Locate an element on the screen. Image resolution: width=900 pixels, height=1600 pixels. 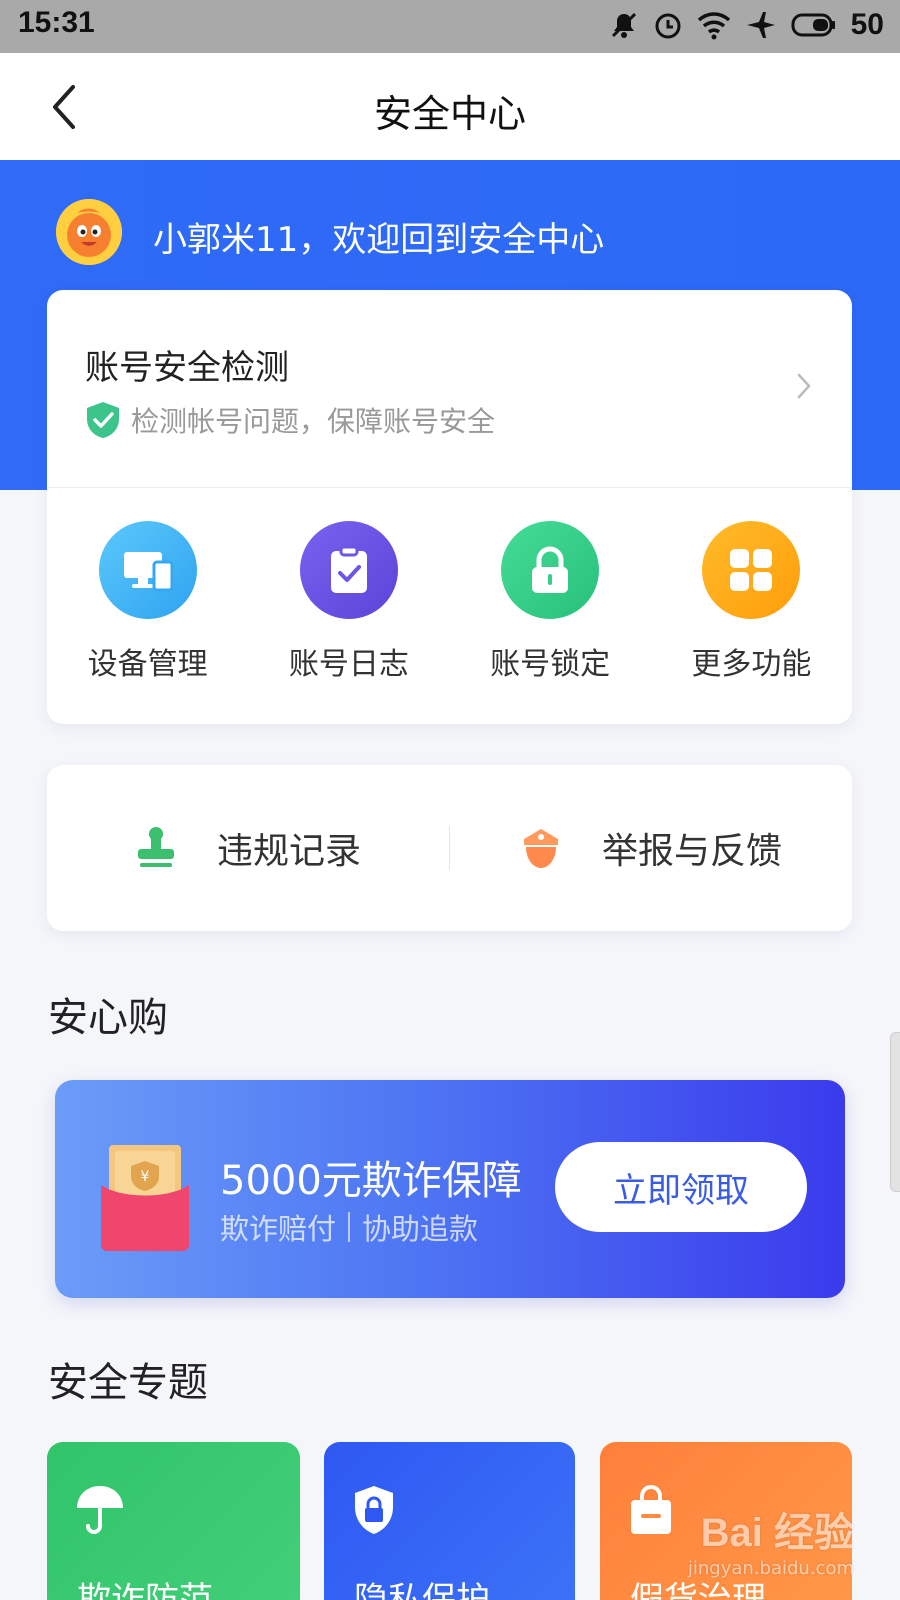
feature-label: 账号日志 is located at coordinates (348, 664).